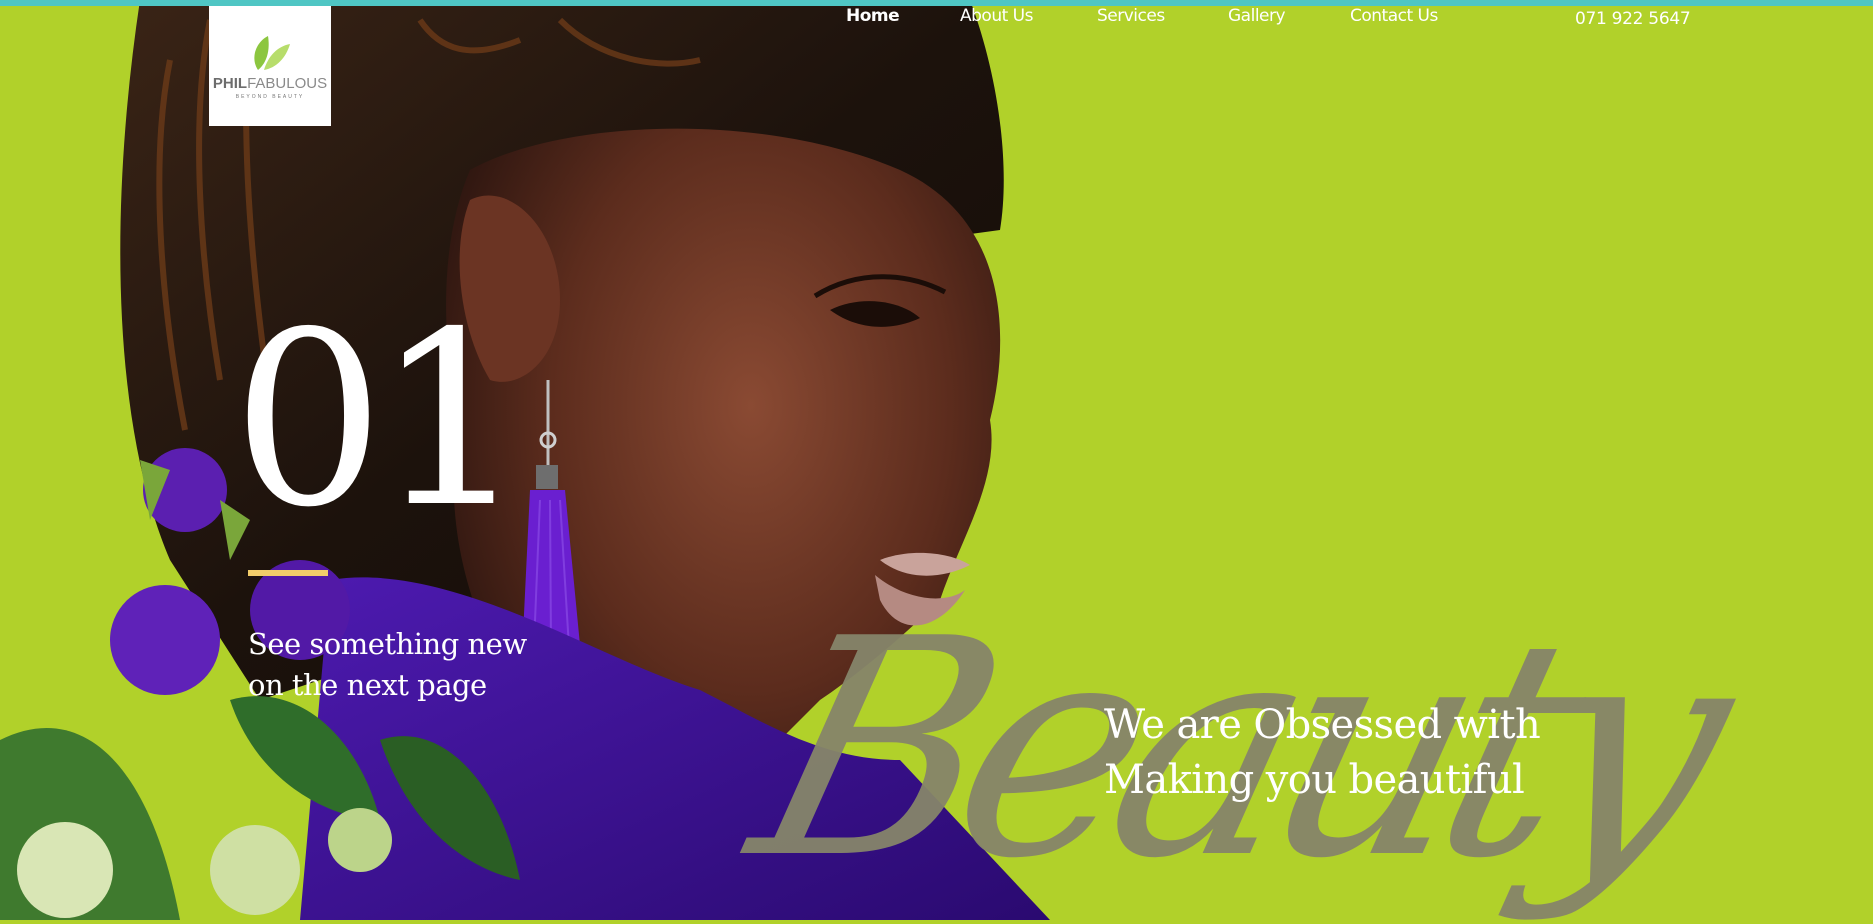 The height and width of the screenshot is (924, 1873). Describe the element at coordinates (873, 16) in the screenshot. I see `nav-home: Home` at that location.